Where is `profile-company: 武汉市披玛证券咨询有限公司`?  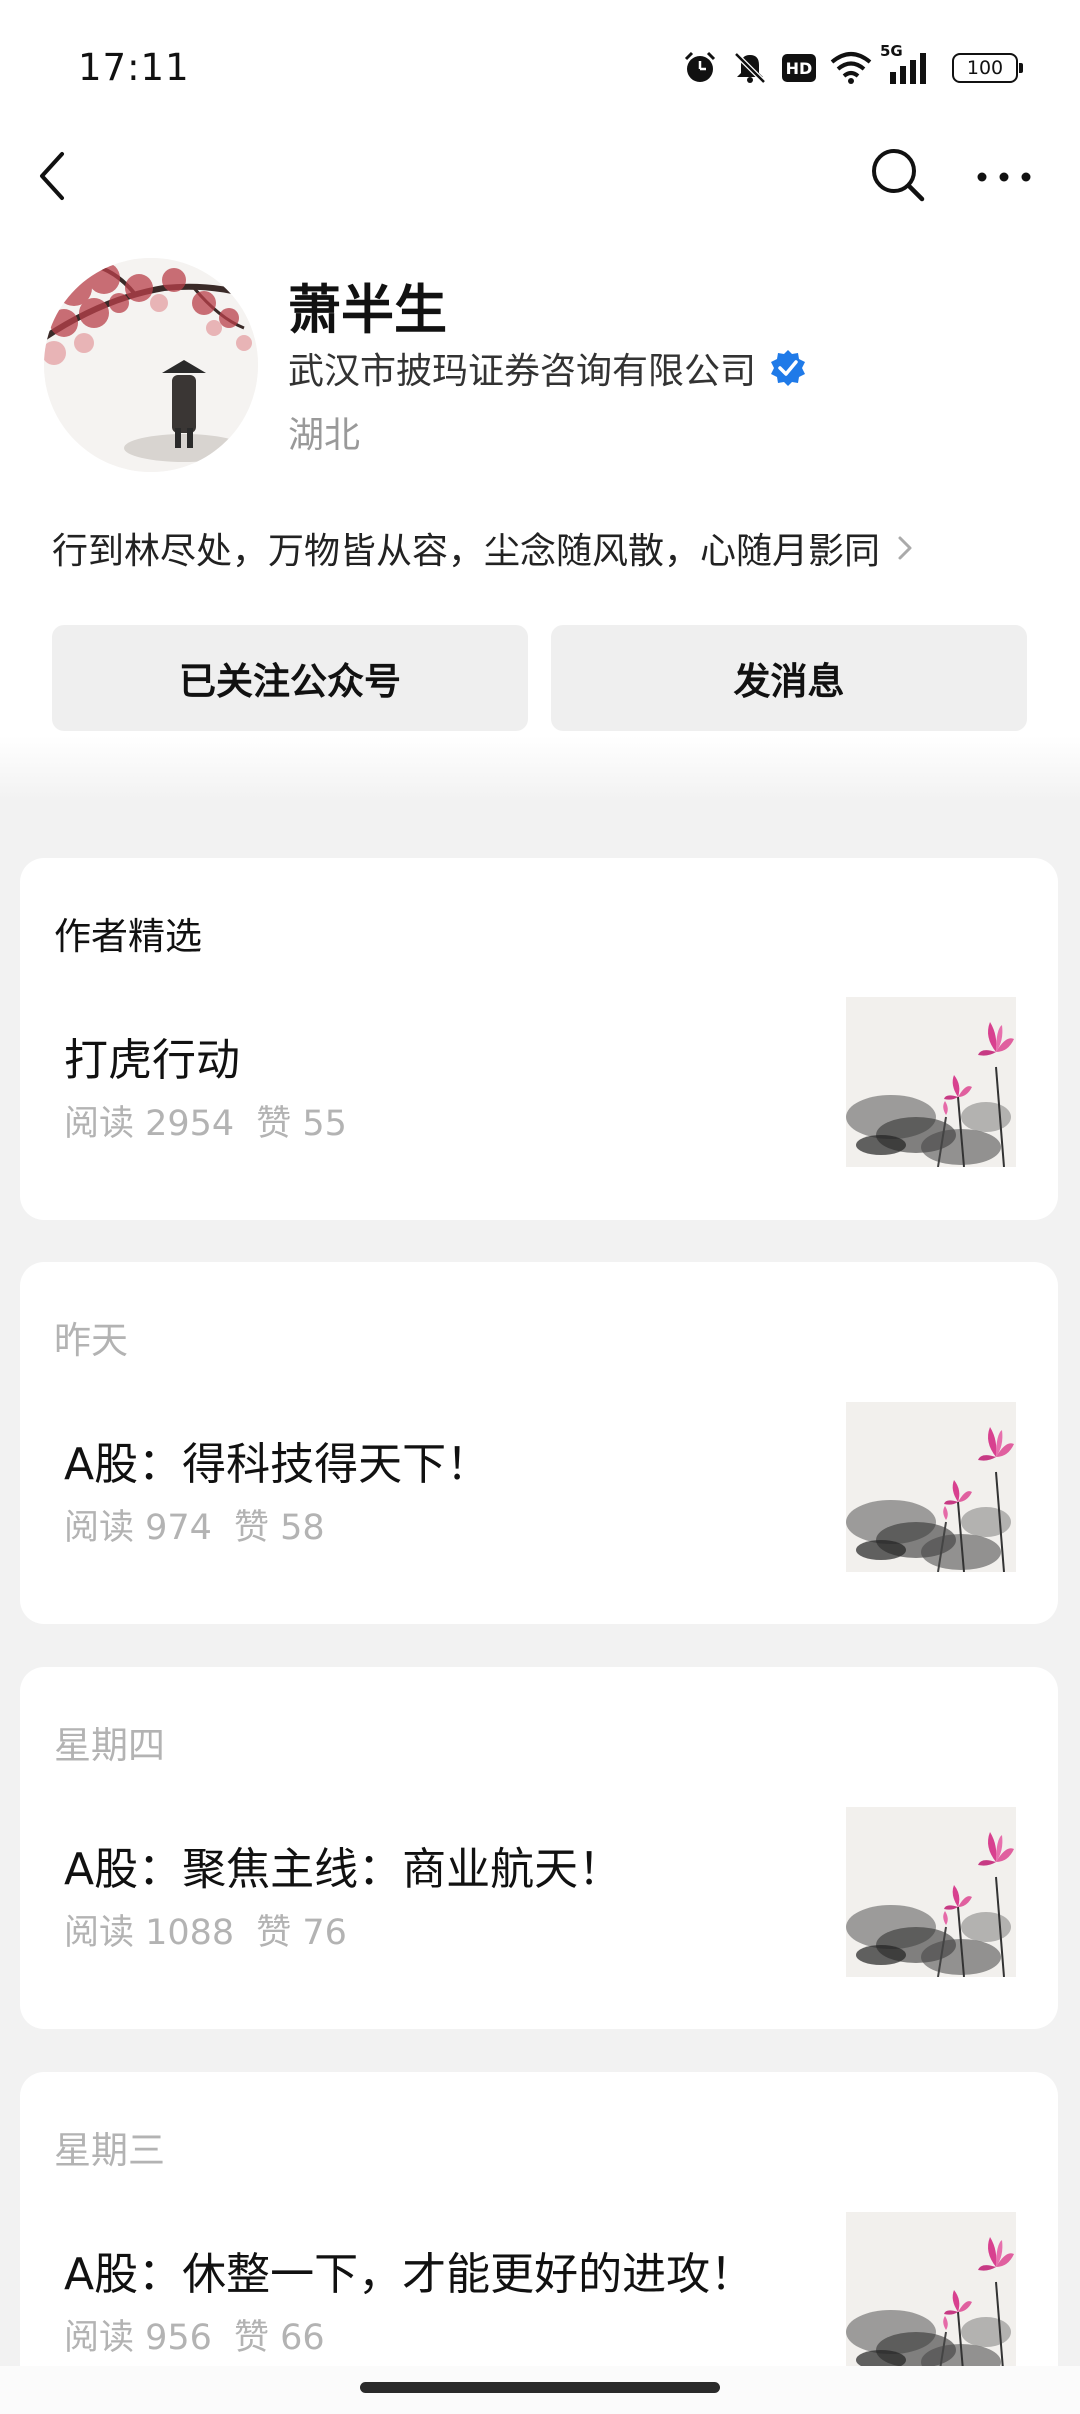
profile-company: 武汉市披玛证券咨询有限公司 is located at coordinates (522, 371).